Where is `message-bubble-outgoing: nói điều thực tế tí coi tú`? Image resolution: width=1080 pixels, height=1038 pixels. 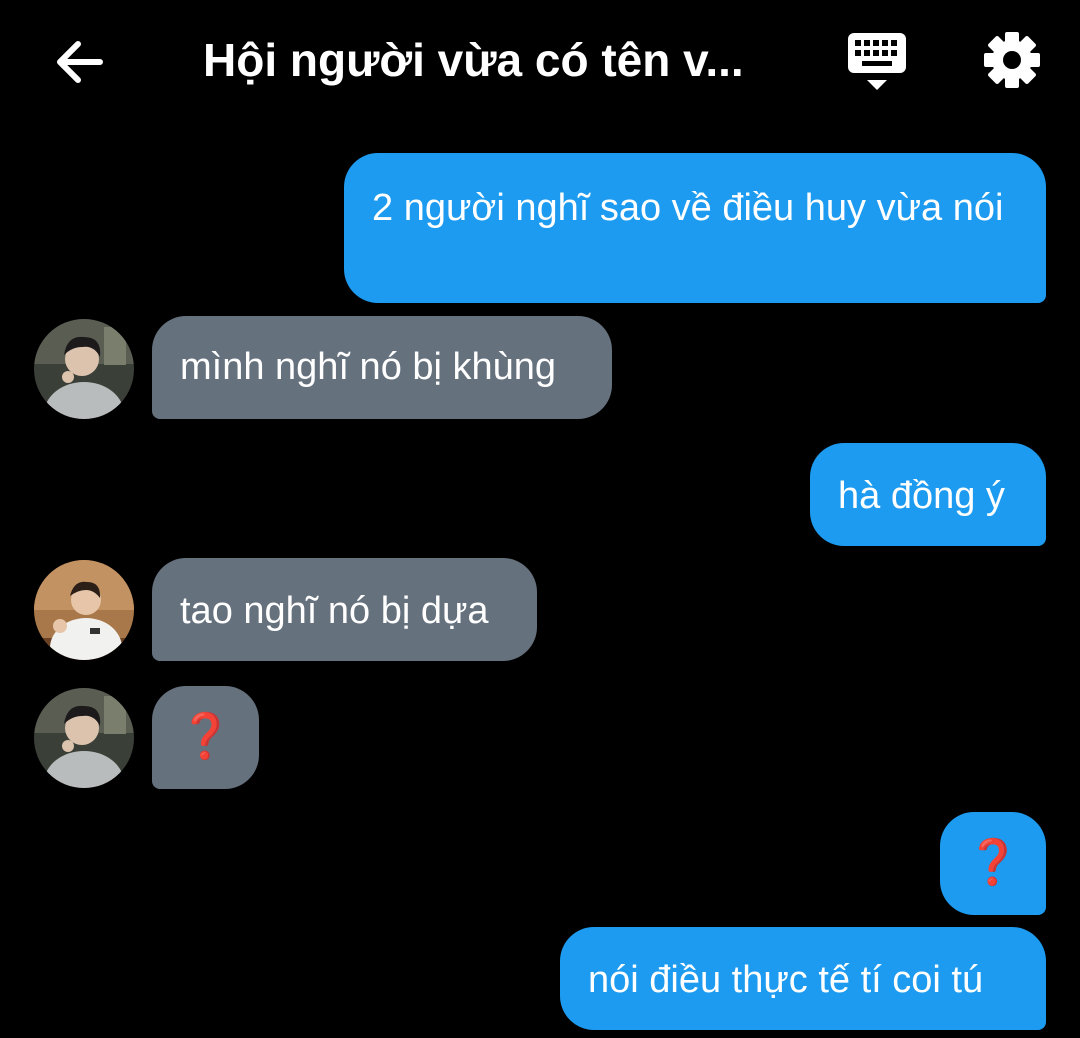
message-bubble-outgoing: nói điều thực tế tí coi tú is located at coordinates (803, 978).